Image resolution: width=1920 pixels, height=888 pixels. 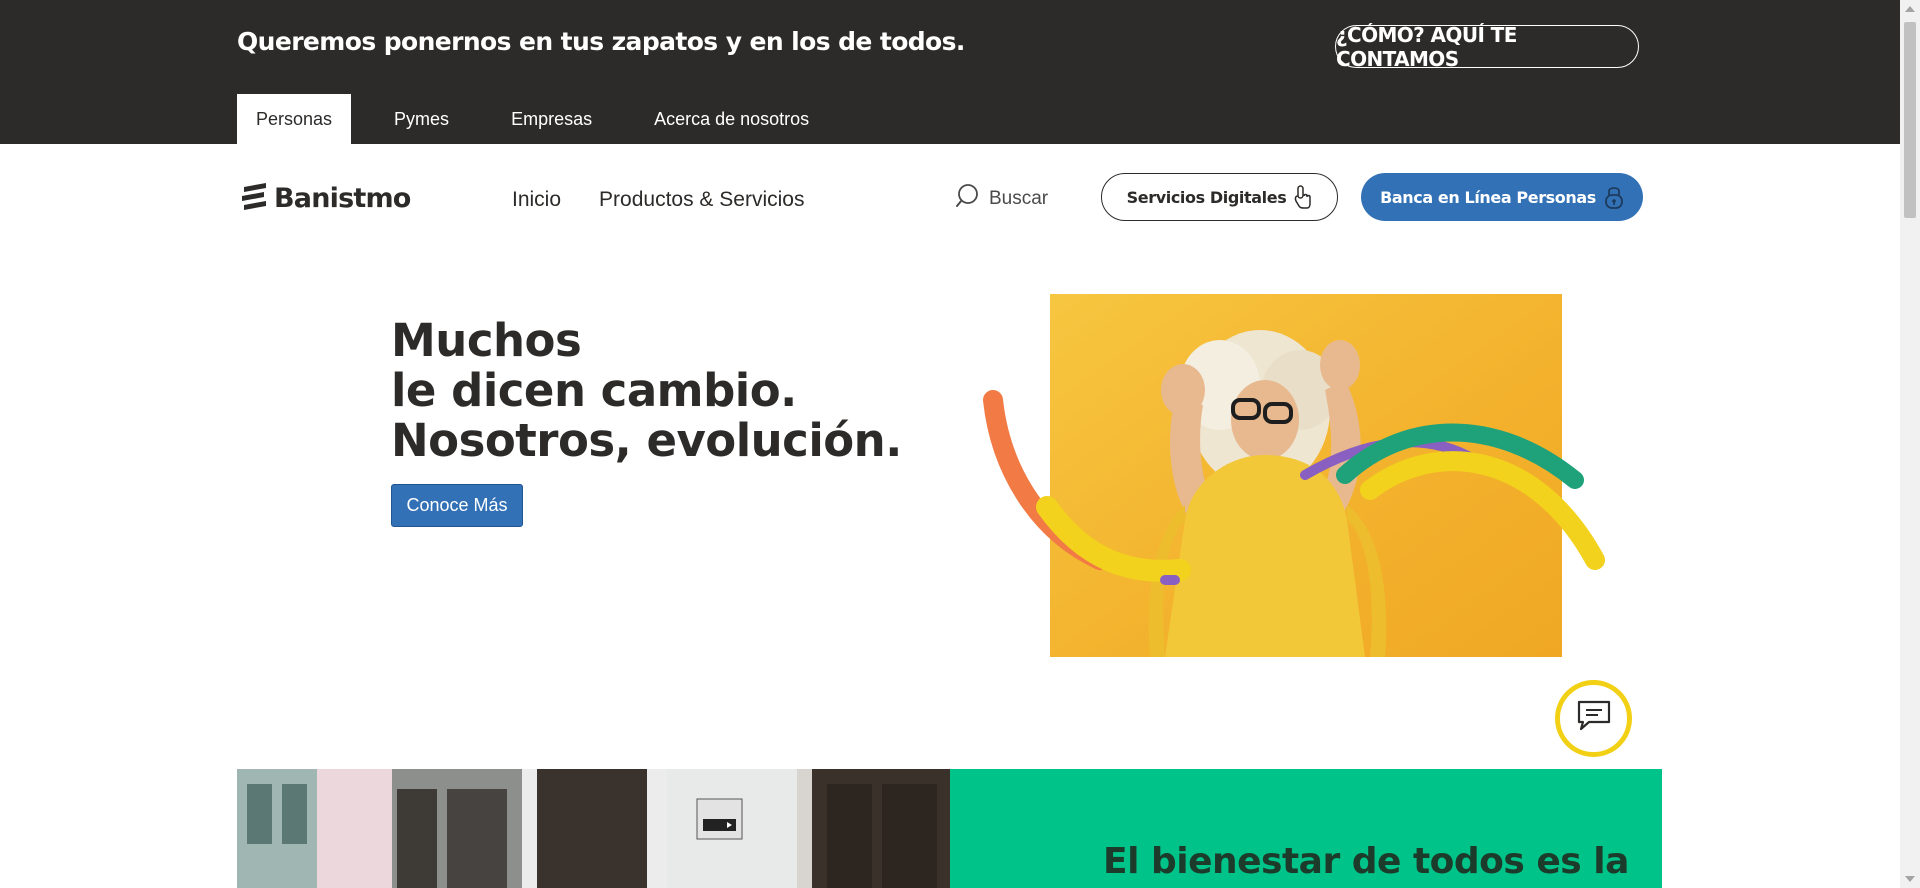 What do you see at coordinates (1206, 197) in the screenshot?
I see `digital-services-label: Servicios Digitales` at bounding box center [1206, 197].